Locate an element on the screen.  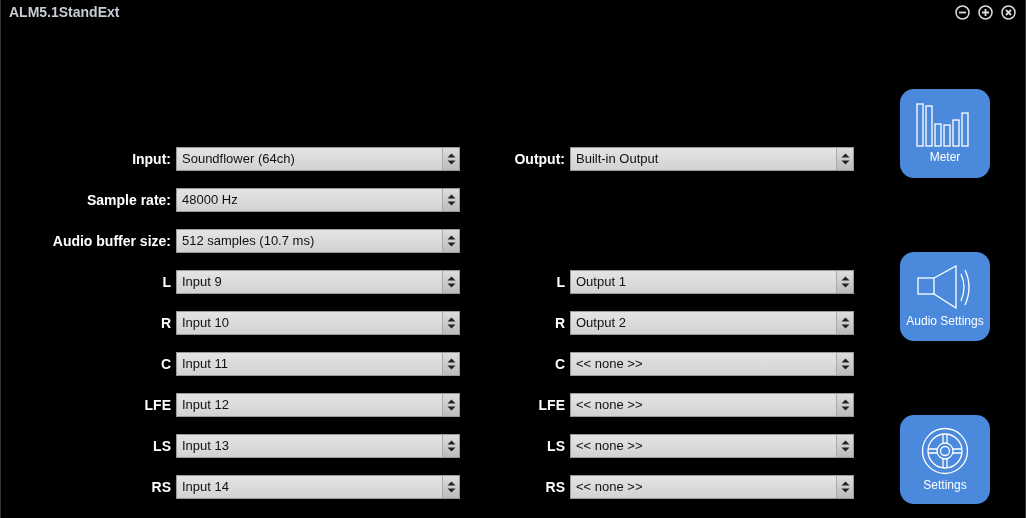
dropdown: Input 9 is located at coordinates (318, 281).